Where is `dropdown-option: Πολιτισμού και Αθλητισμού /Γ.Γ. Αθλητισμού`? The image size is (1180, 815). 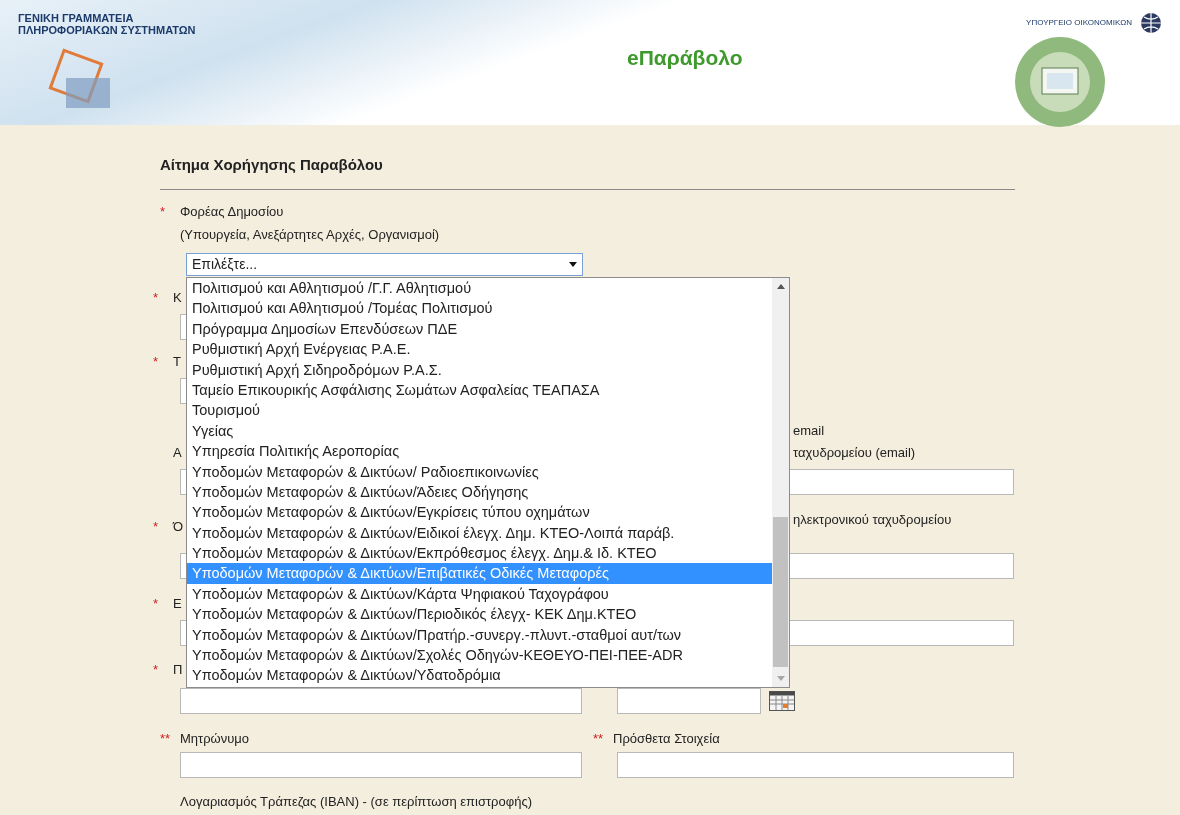 dropdown-option: Πολιτισμού και Αθλητισμού /Γ.Γ. Αθλητισμού is located at coordinates (479, 288).